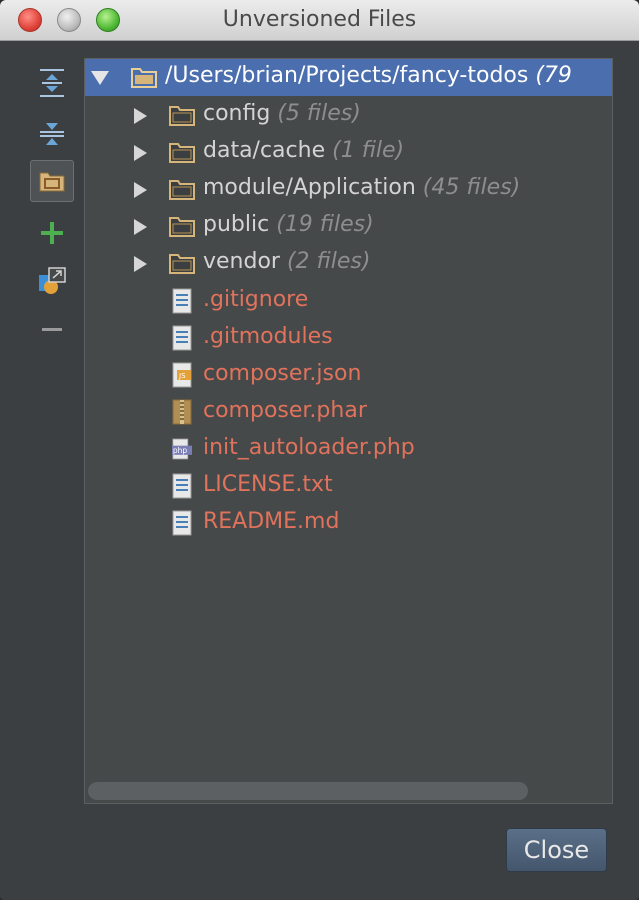 This screenshot has height=900, width=639. Describe the element at coordinates (256, 299) in the screenshot. I see `file-label: .gitignore` at that location.